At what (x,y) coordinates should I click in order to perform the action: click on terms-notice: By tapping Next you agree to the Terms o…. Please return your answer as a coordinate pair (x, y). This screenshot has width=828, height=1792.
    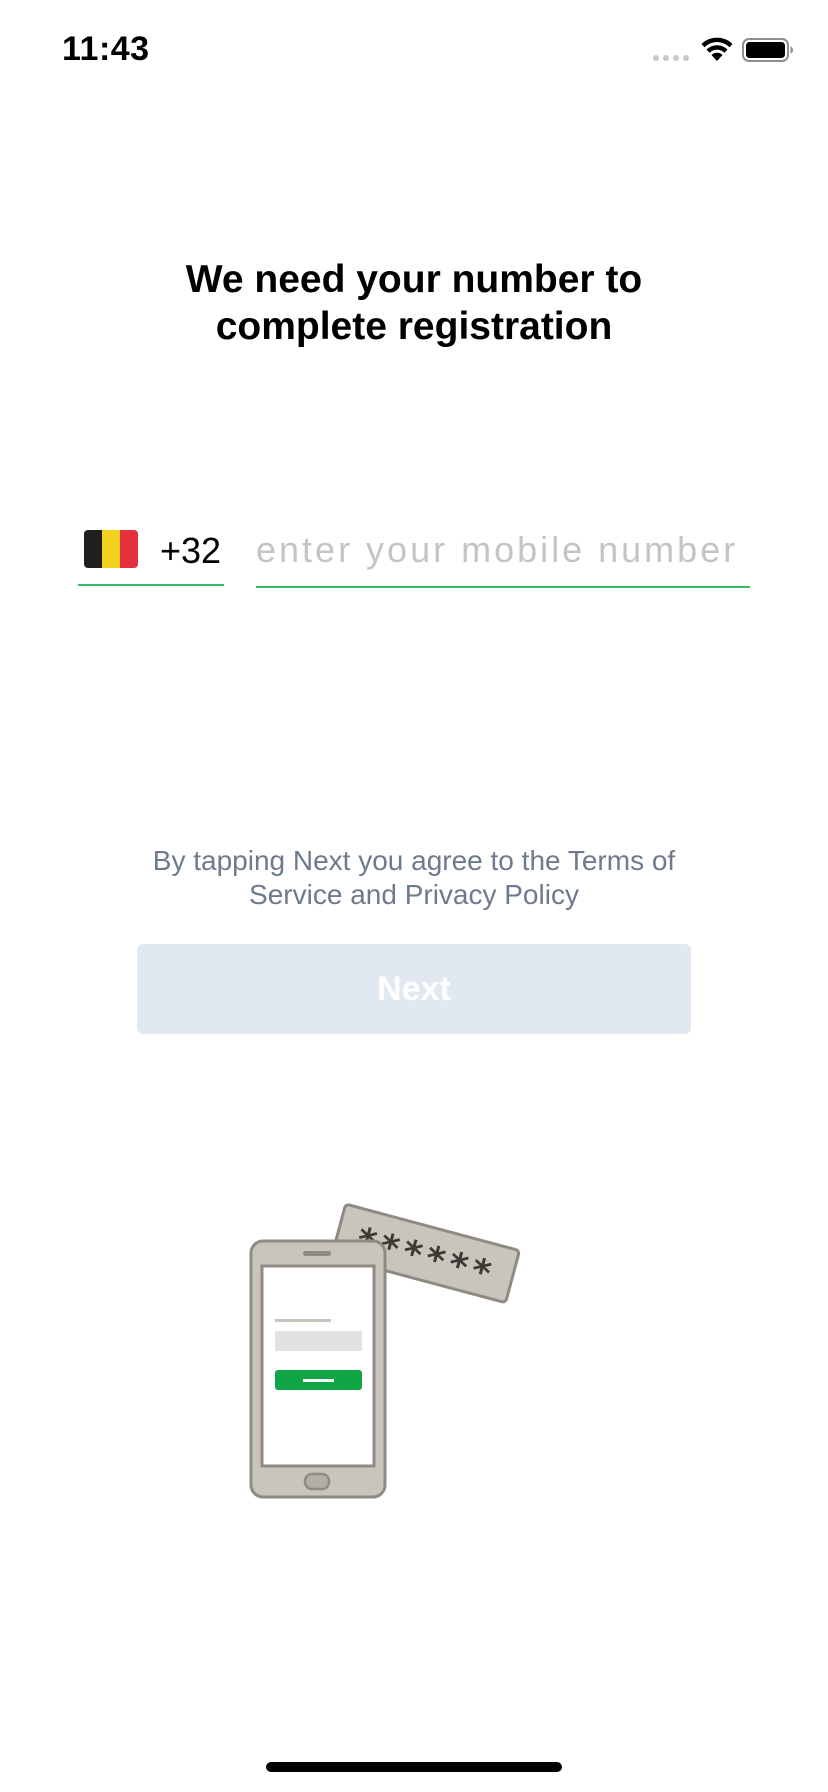
    Looking at the image, I should click on (414, 878).